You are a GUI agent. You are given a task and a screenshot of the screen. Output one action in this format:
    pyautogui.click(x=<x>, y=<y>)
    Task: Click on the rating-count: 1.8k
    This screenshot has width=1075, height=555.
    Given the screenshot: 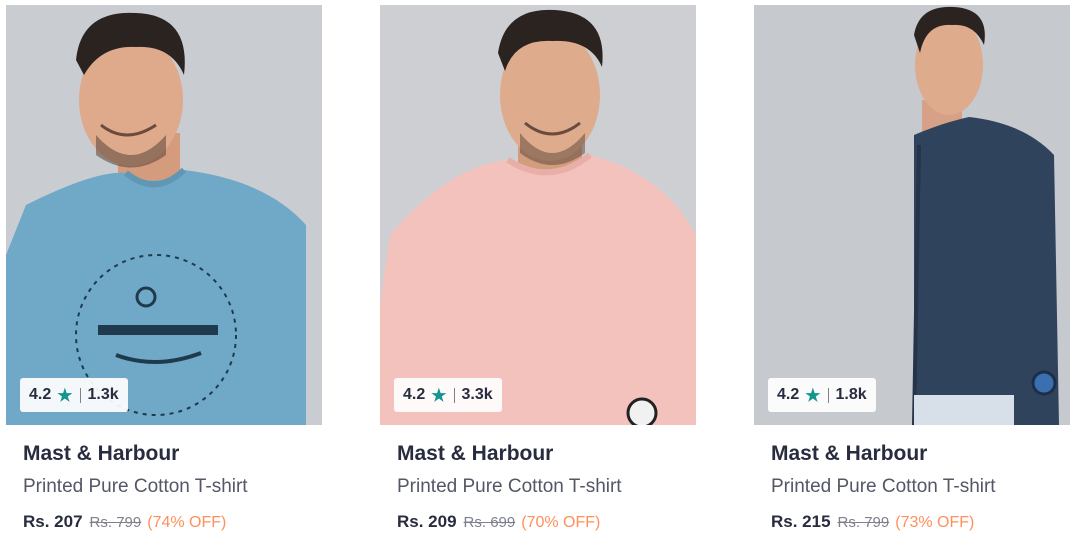 What is the action you would take?
    pyautogui.click(x=851, y=394)
    